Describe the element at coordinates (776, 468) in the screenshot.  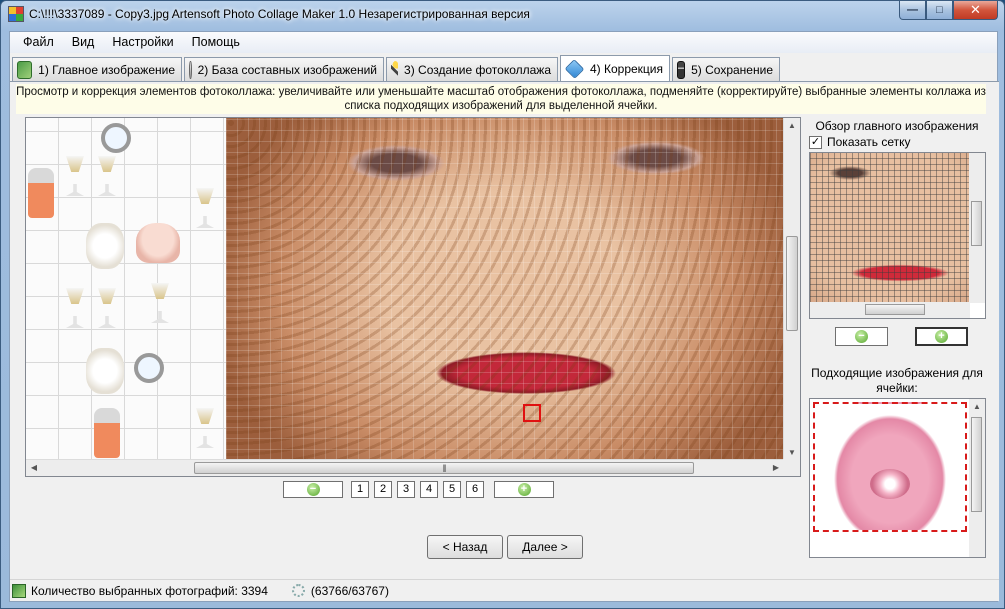
I see `scroll-right-arrow: ▶` at that location.